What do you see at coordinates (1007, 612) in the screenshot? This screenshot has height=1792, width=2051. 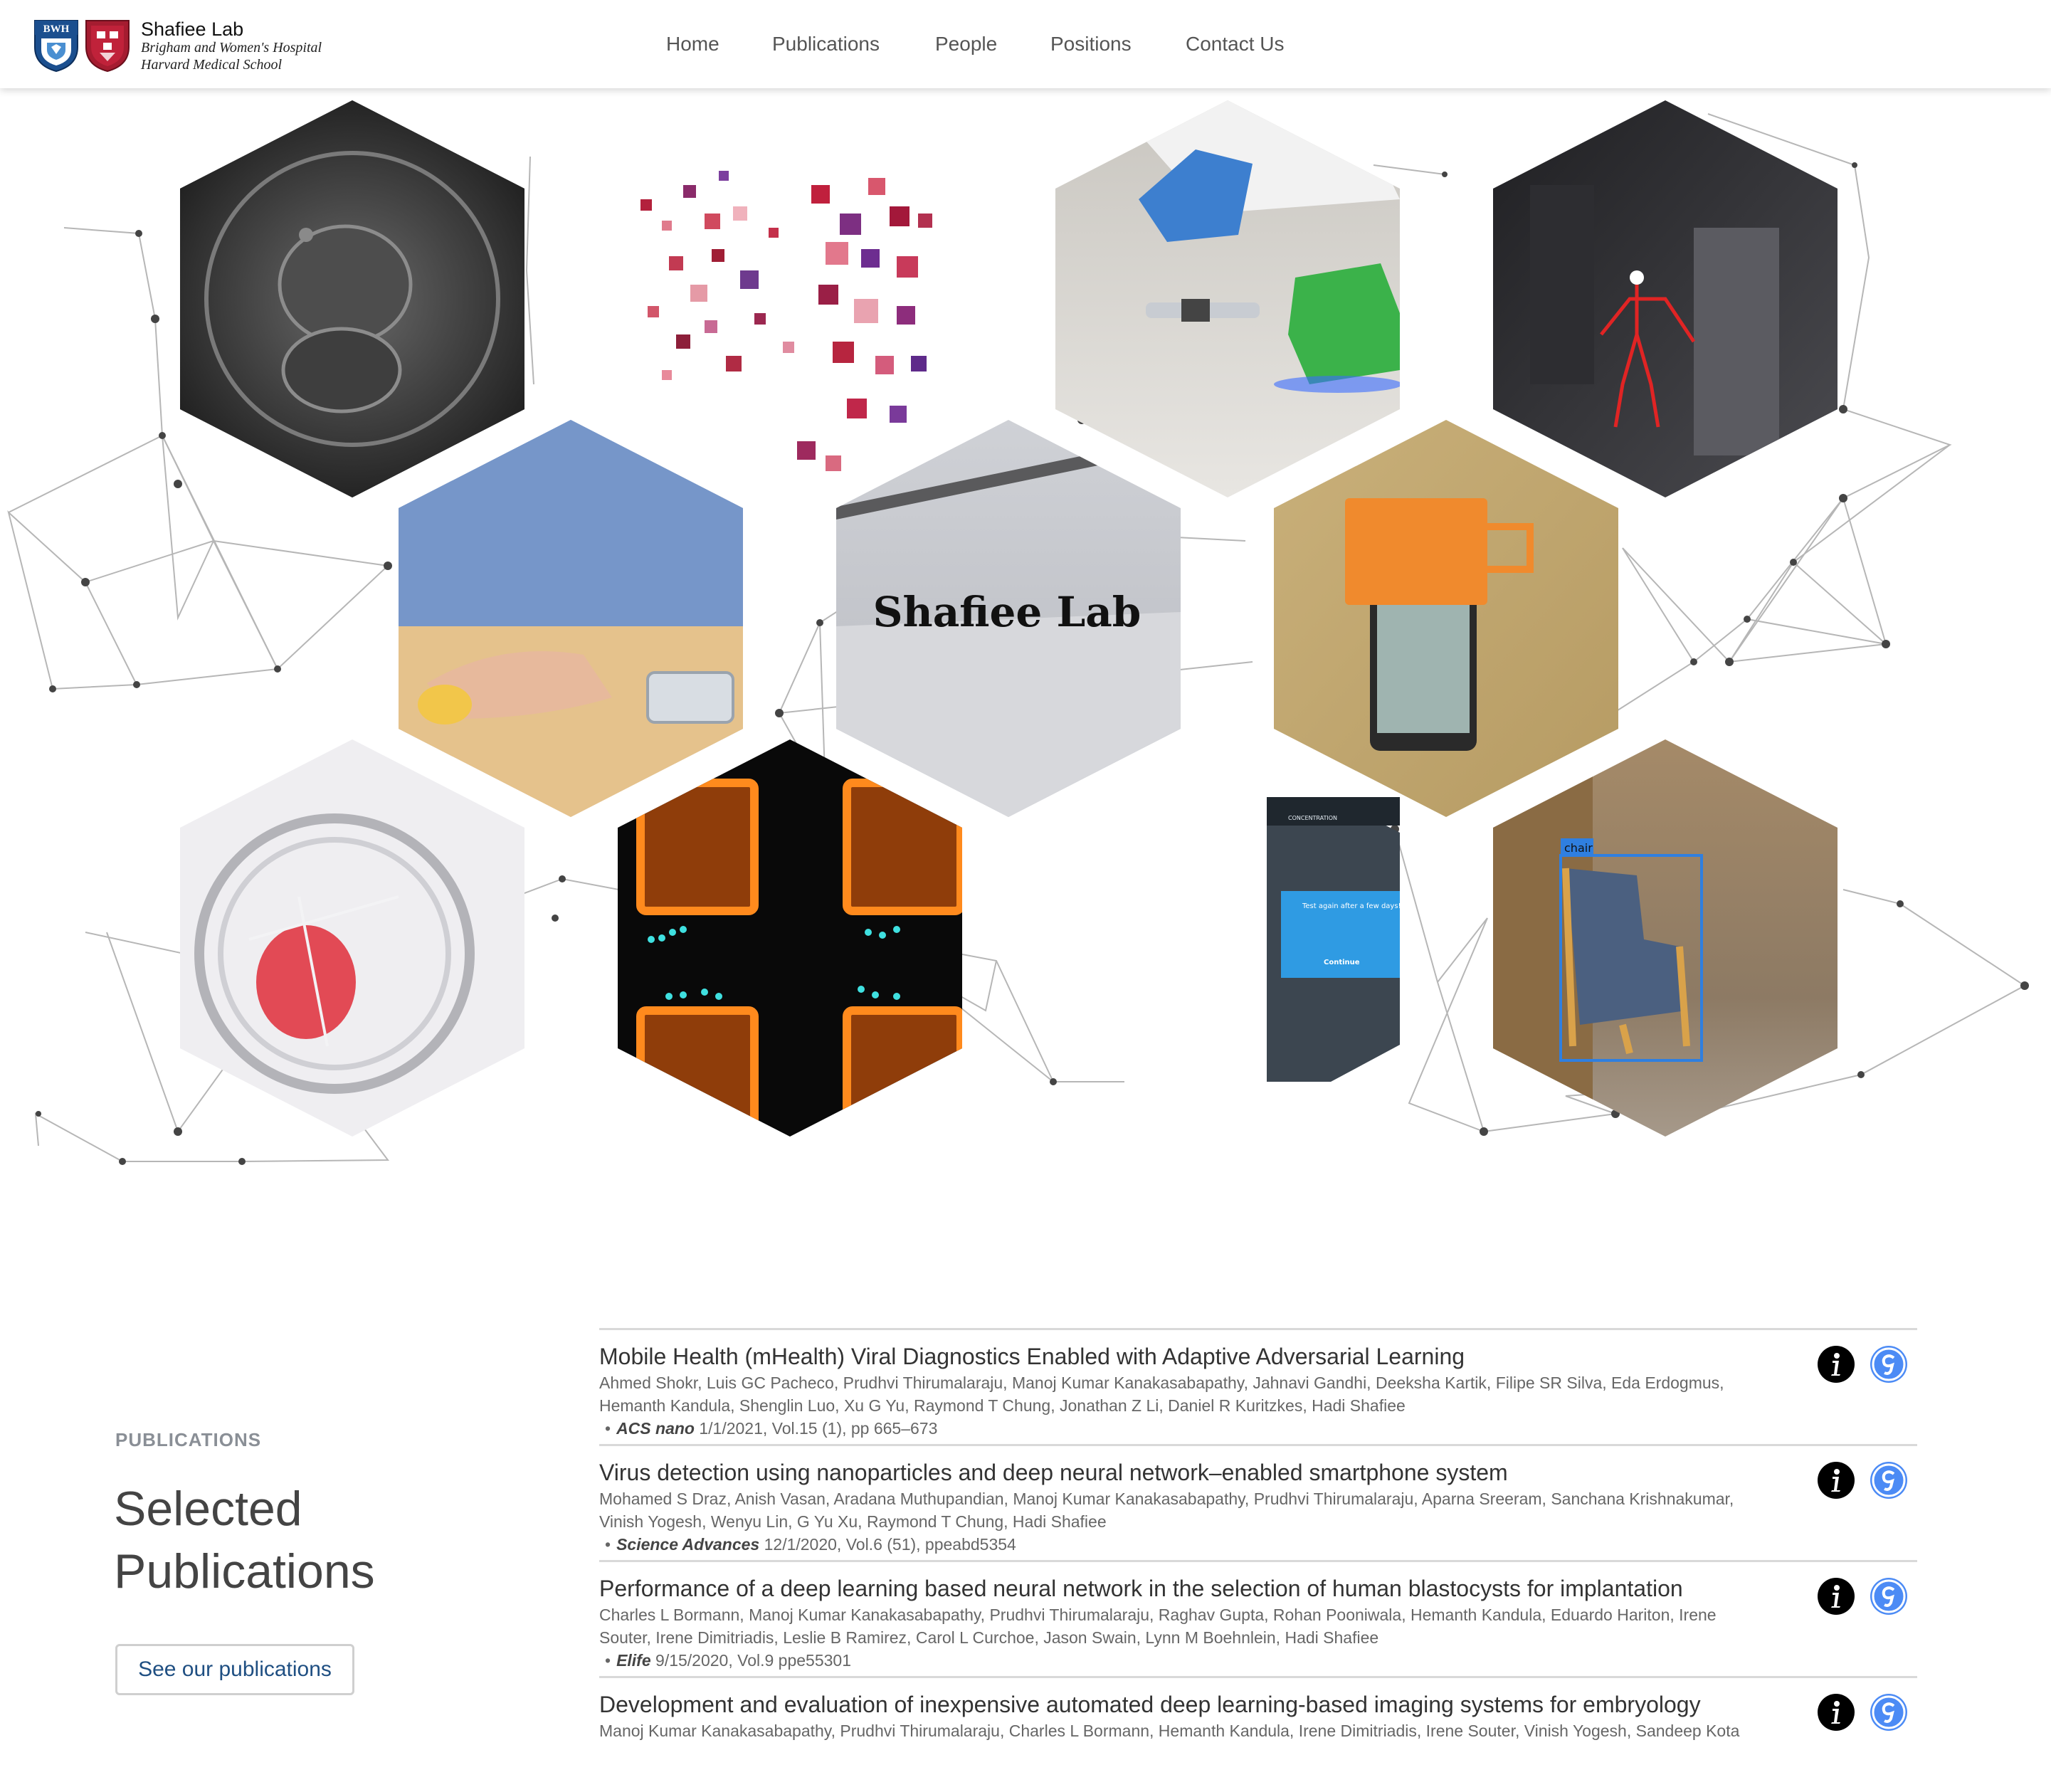 I see `lab-sign-text: Shafiee Lab` at bounding box center [1007, 612].